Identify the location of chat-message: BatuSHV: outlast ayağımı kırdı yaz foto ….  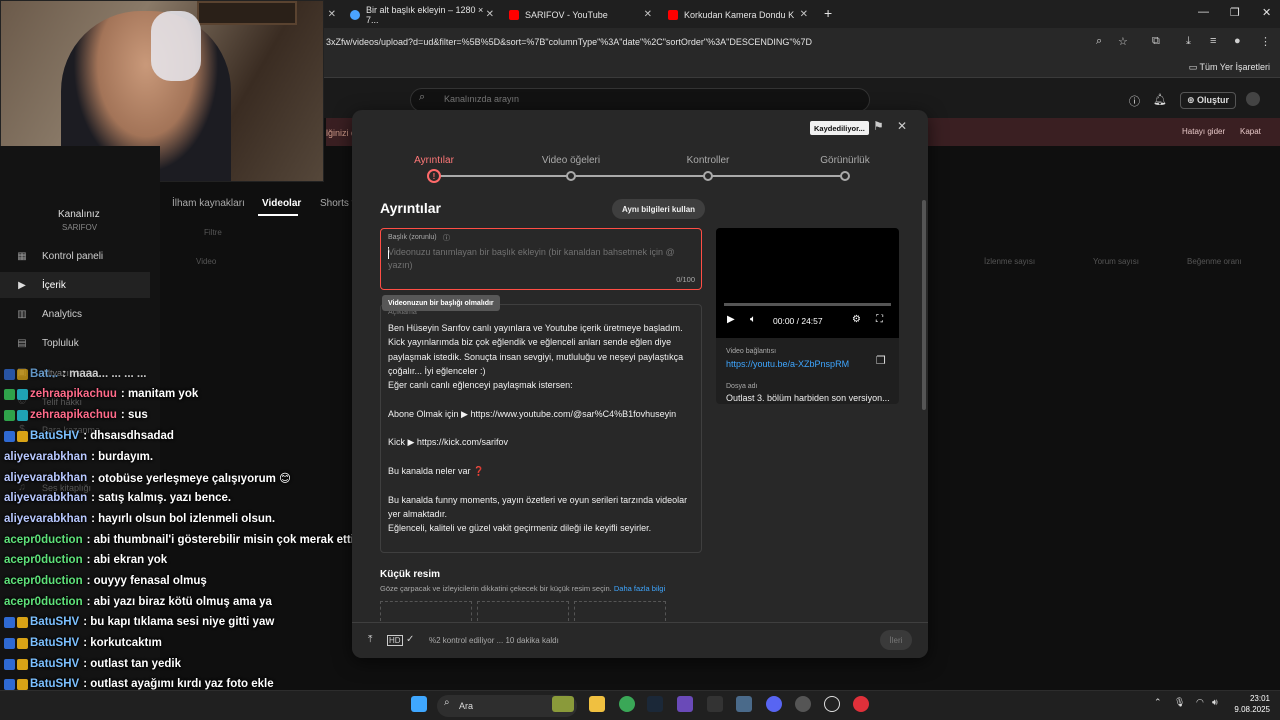
(139, 684).